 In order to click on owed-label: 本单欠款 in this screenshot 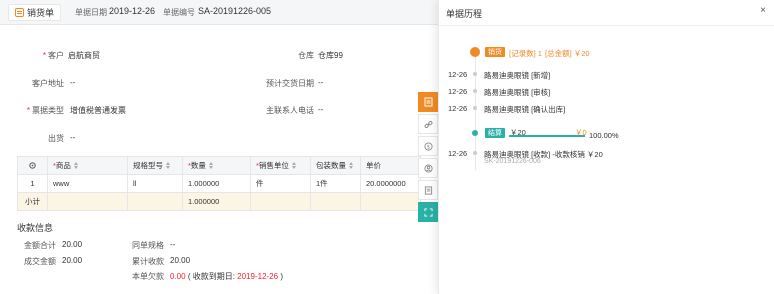, I will do `click(148, 276)`.